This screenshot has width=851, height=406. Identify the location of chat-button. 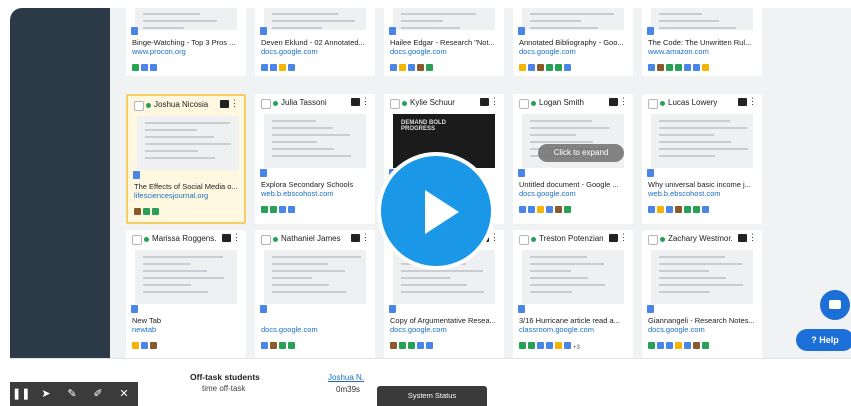
(835, 305).